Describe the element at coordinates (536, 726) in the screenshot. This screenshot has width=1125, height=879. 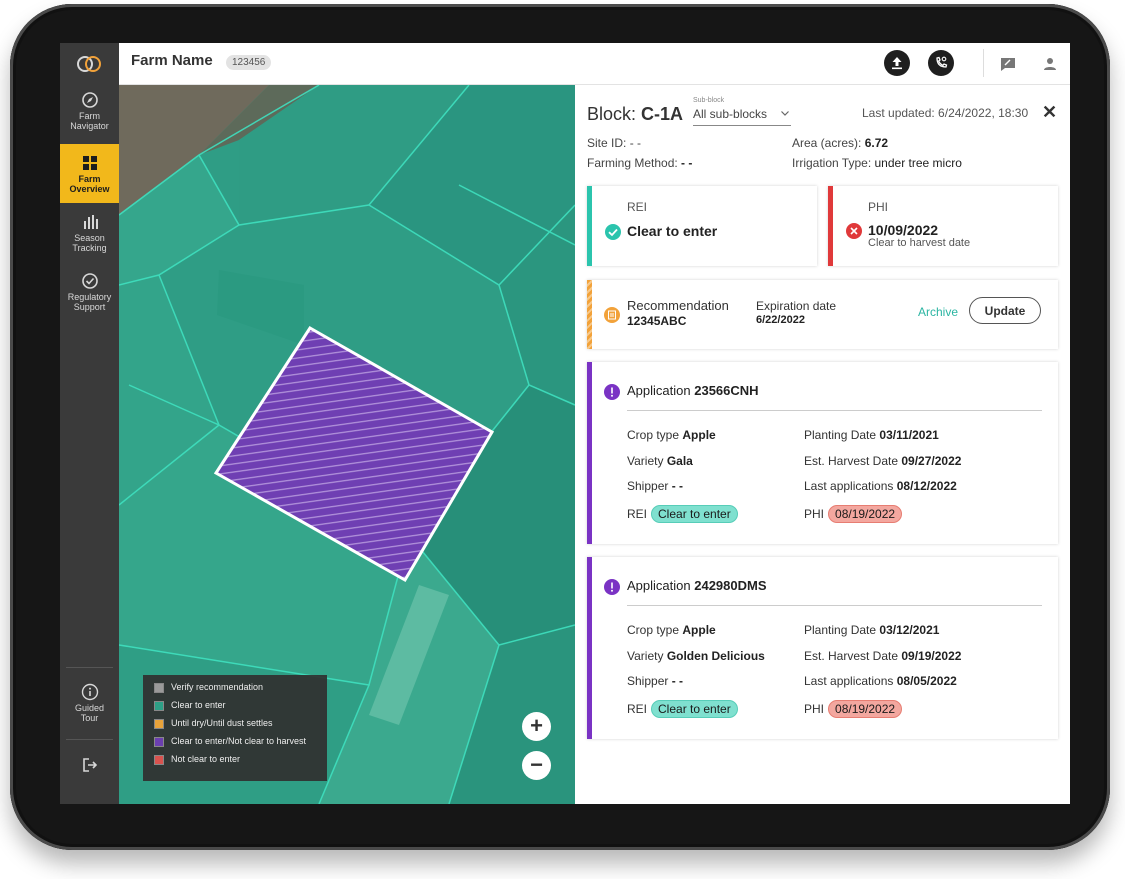
I see `zoom-in-button: +` at that location.